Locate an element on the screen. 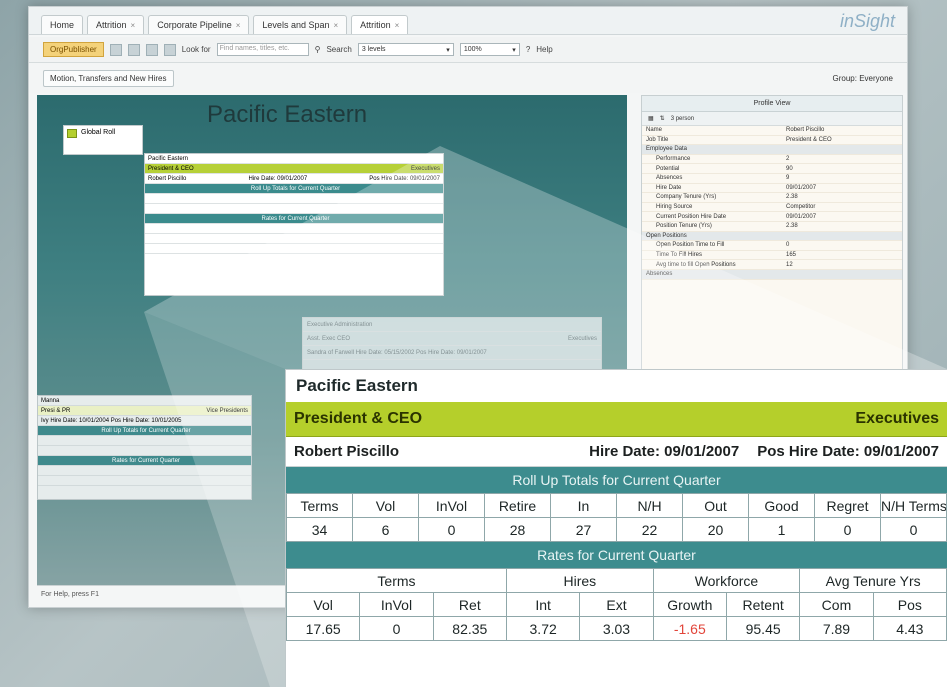 The image size is (947, 687). rates-value-cell: 17.65 is located at coordinates (323, 628).